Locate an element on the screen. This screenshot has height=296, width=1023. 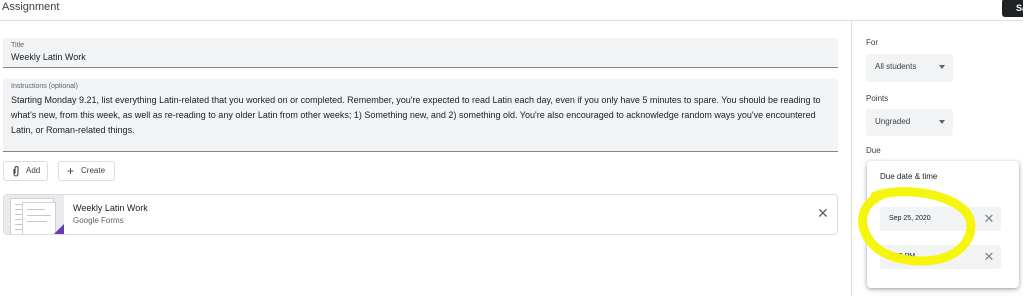
save-button: Sa is located at coordinates (1012, 8).